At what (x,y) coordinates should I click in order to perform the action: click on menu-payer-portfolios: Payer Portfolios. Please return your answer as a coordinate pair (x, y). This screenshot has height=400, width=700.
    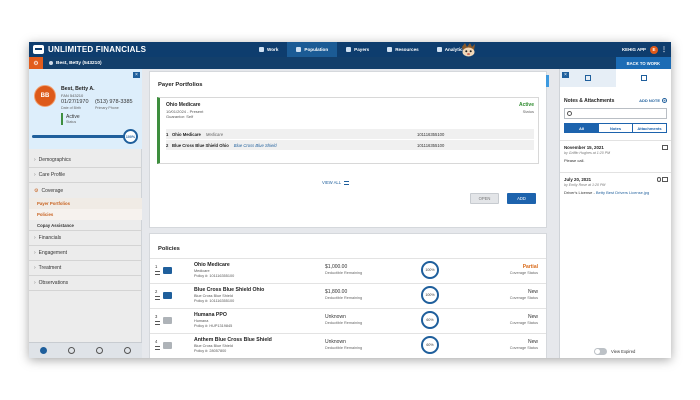
    Looking at the image, I should click on (85, 203).